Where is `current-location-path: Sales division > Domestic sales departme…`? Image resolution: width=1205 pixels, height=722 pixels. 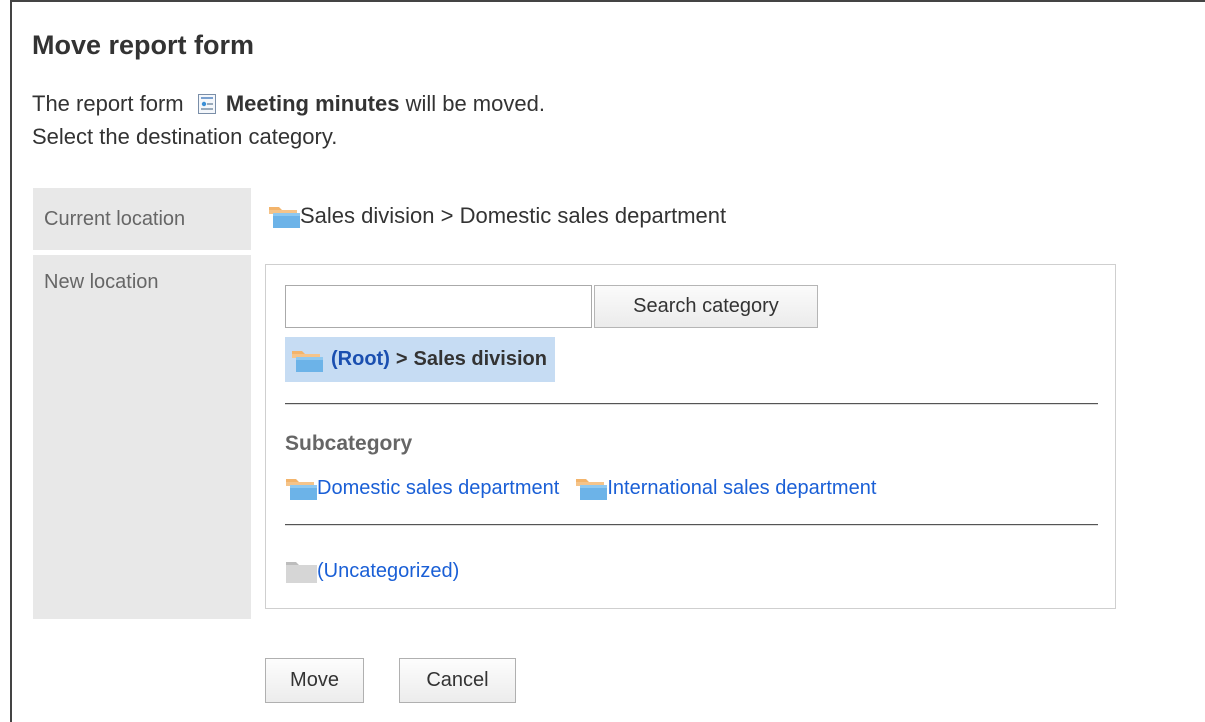
current-location-path: Sales division > Domestic sales departme… is located at coordinates (513, 215).